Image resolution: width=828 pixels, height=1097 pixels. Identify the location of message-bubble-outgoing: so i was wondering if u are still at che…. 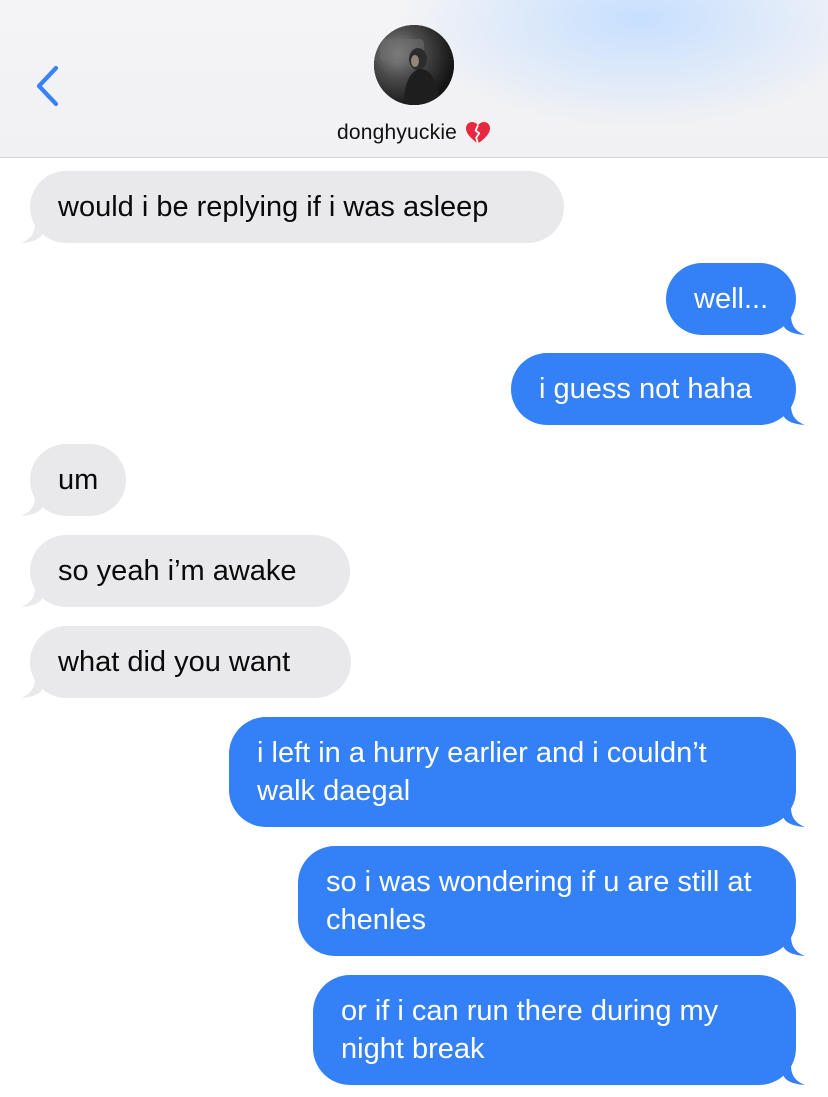
(551, 901).